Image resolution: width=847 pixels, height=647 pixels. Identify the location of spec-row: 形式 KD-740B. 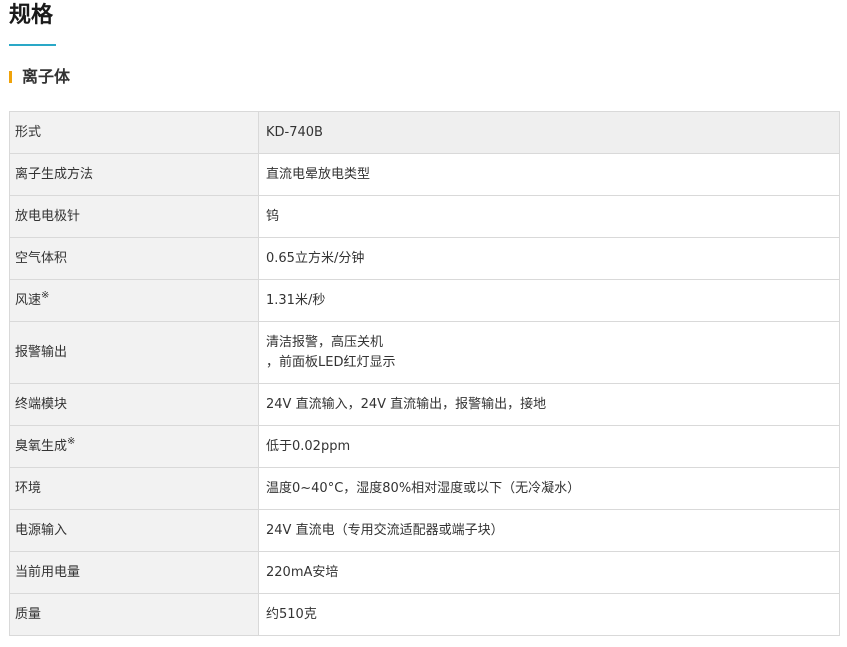
(424, 132).